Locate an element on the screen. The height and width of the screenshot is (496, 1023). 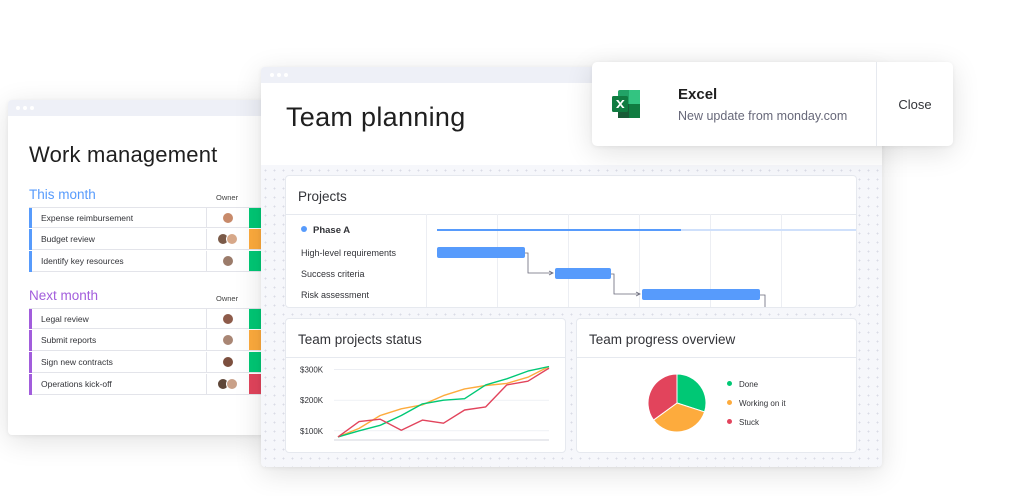
legend-item-working: Working on it is located at coordinates (756, 403).